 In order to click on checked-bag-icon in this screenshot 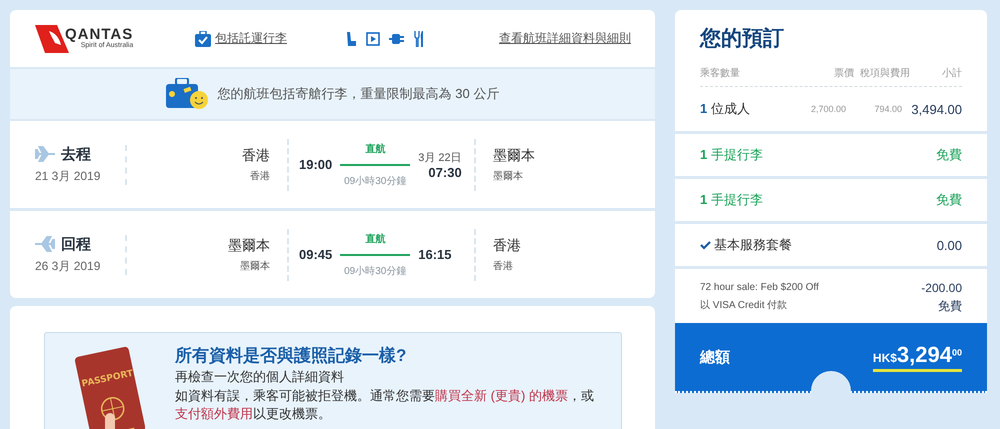, I will do `click(203, 38)`.